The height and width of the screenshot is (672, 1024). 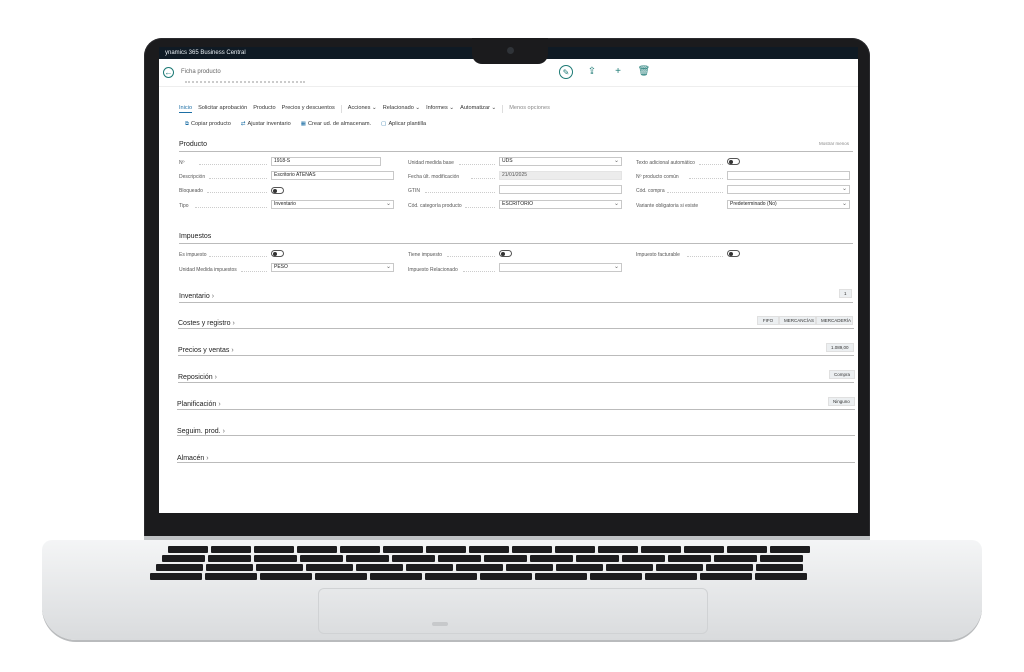 I want to click on fasttab-precios: Precios y ventas ›, so click(x=206, y=350).